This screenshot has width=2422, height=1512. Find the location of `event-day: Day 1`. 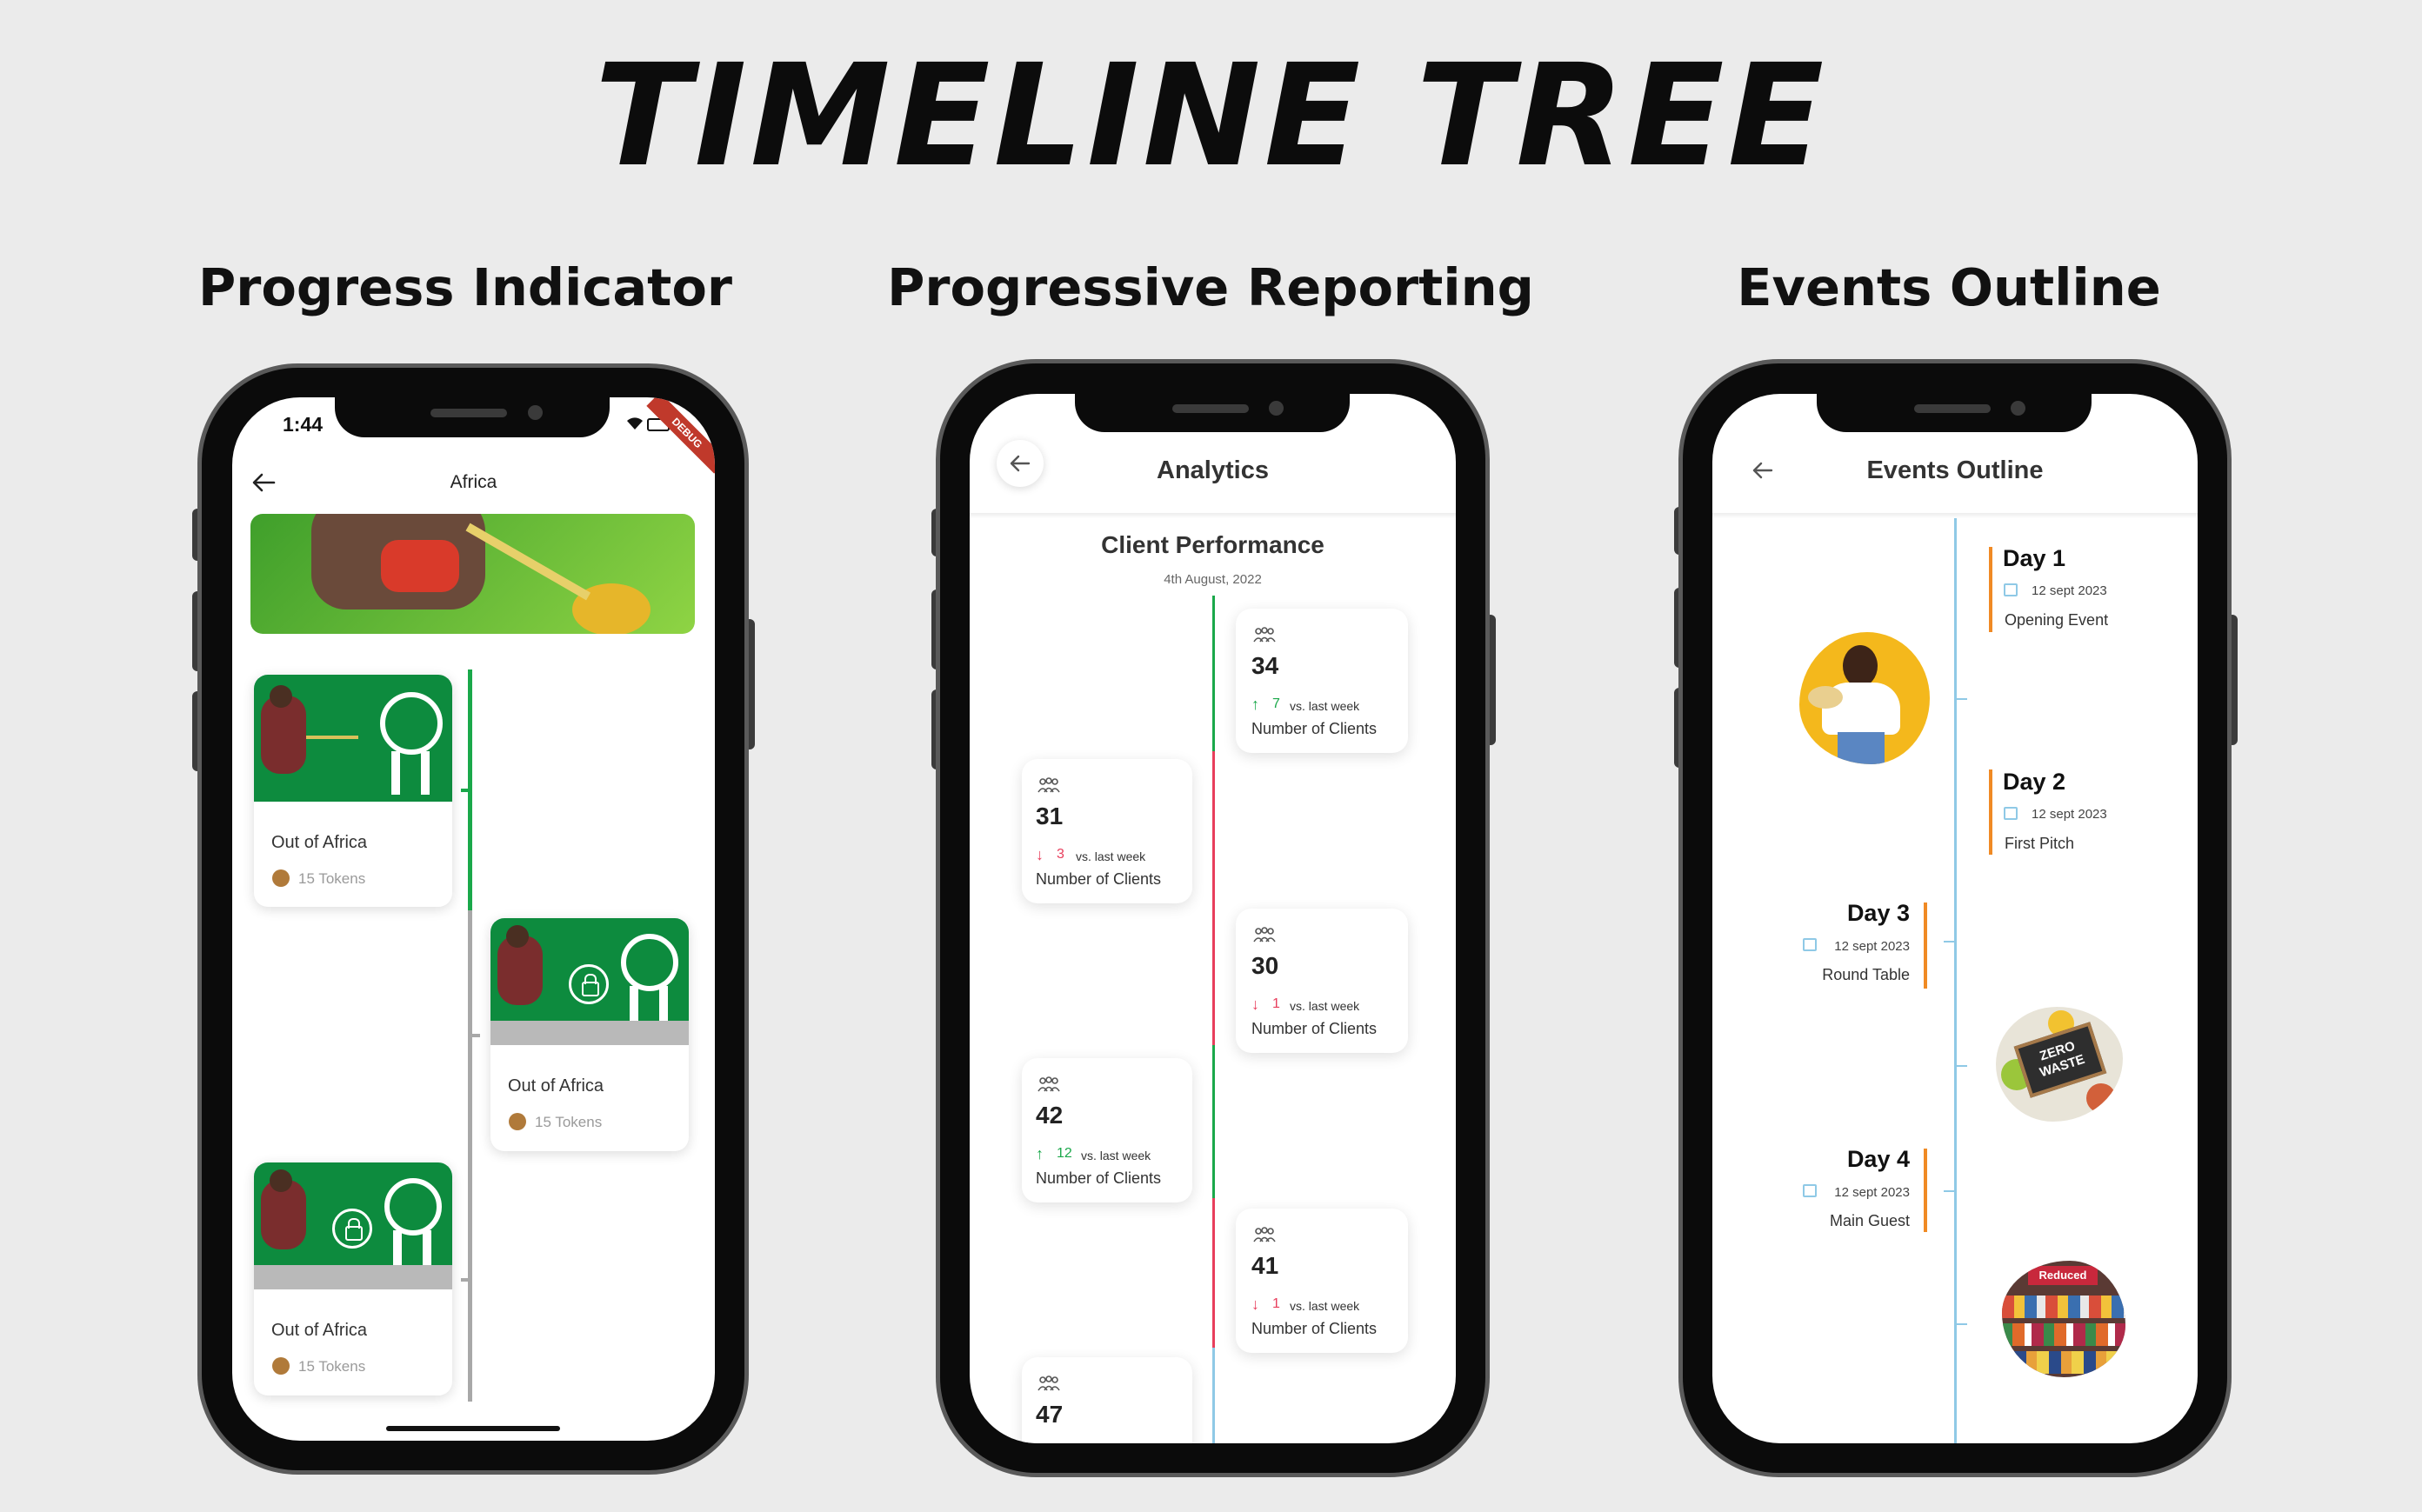

event-day: Day 1 is located at coordinates (2035, 558).